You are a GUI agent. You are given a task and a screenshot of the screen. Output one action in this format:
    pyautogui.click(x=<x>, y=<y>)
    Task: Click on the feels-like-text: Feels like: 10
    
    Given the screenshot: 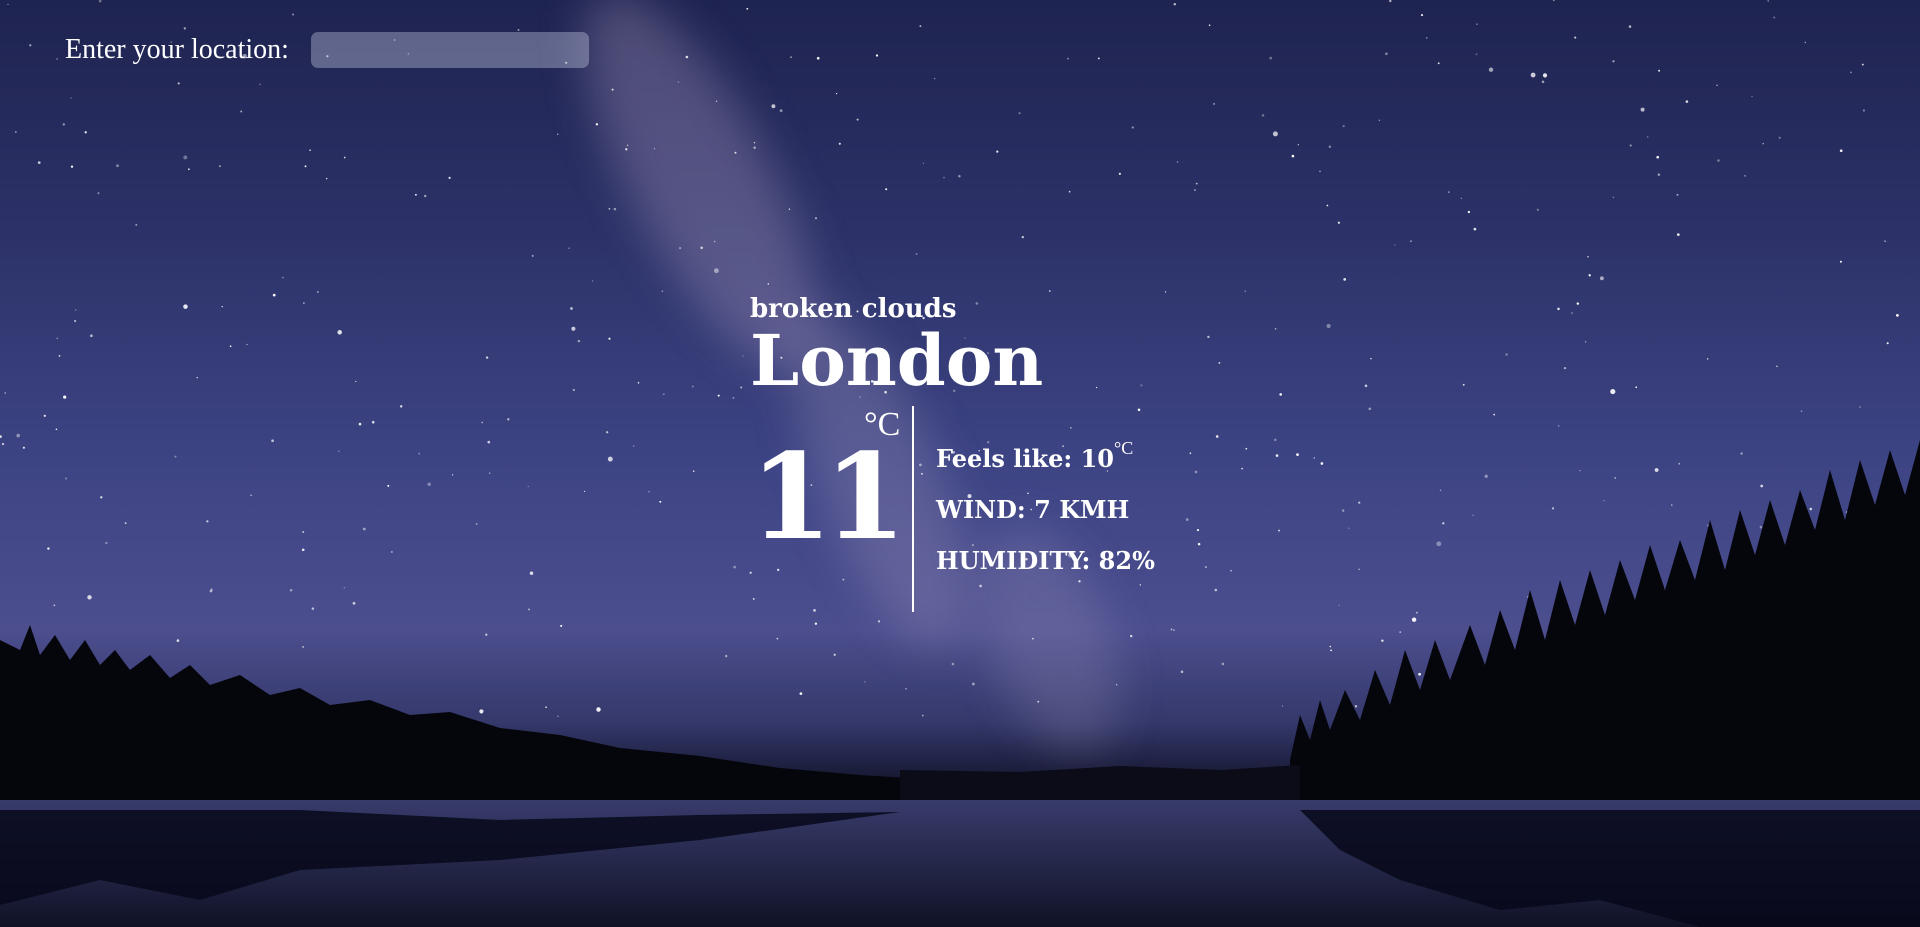 What is the action you would take?
    pyautogui.click(x=1025, y=458)
    